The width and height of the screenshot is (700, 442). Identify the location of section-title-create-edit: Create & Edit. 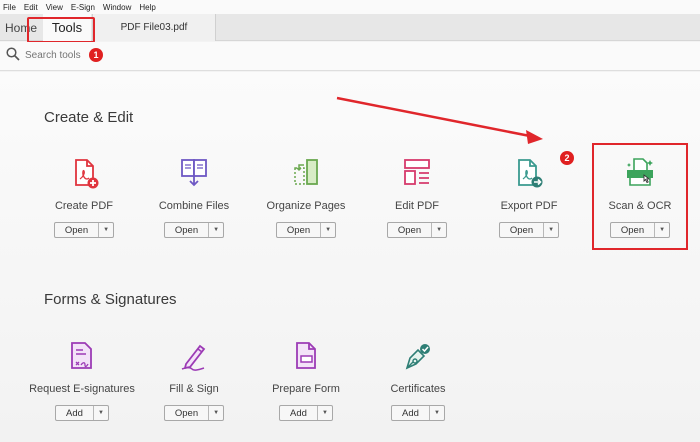
(89, 117).